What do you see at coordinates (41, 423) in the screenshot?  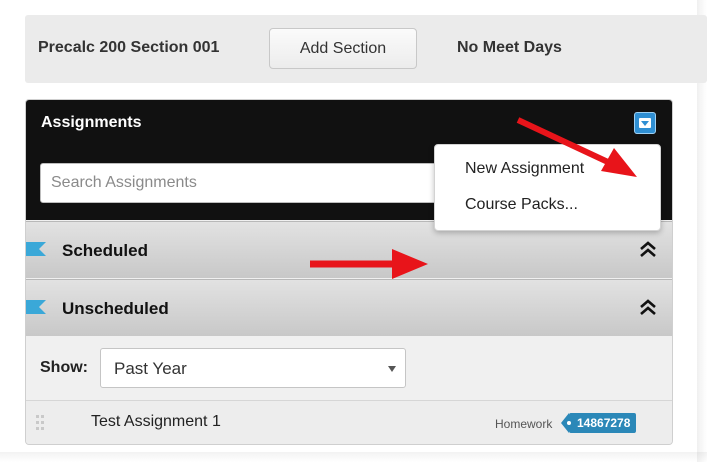 I see `drag-handle-icon` at bounding box center [41, 423].